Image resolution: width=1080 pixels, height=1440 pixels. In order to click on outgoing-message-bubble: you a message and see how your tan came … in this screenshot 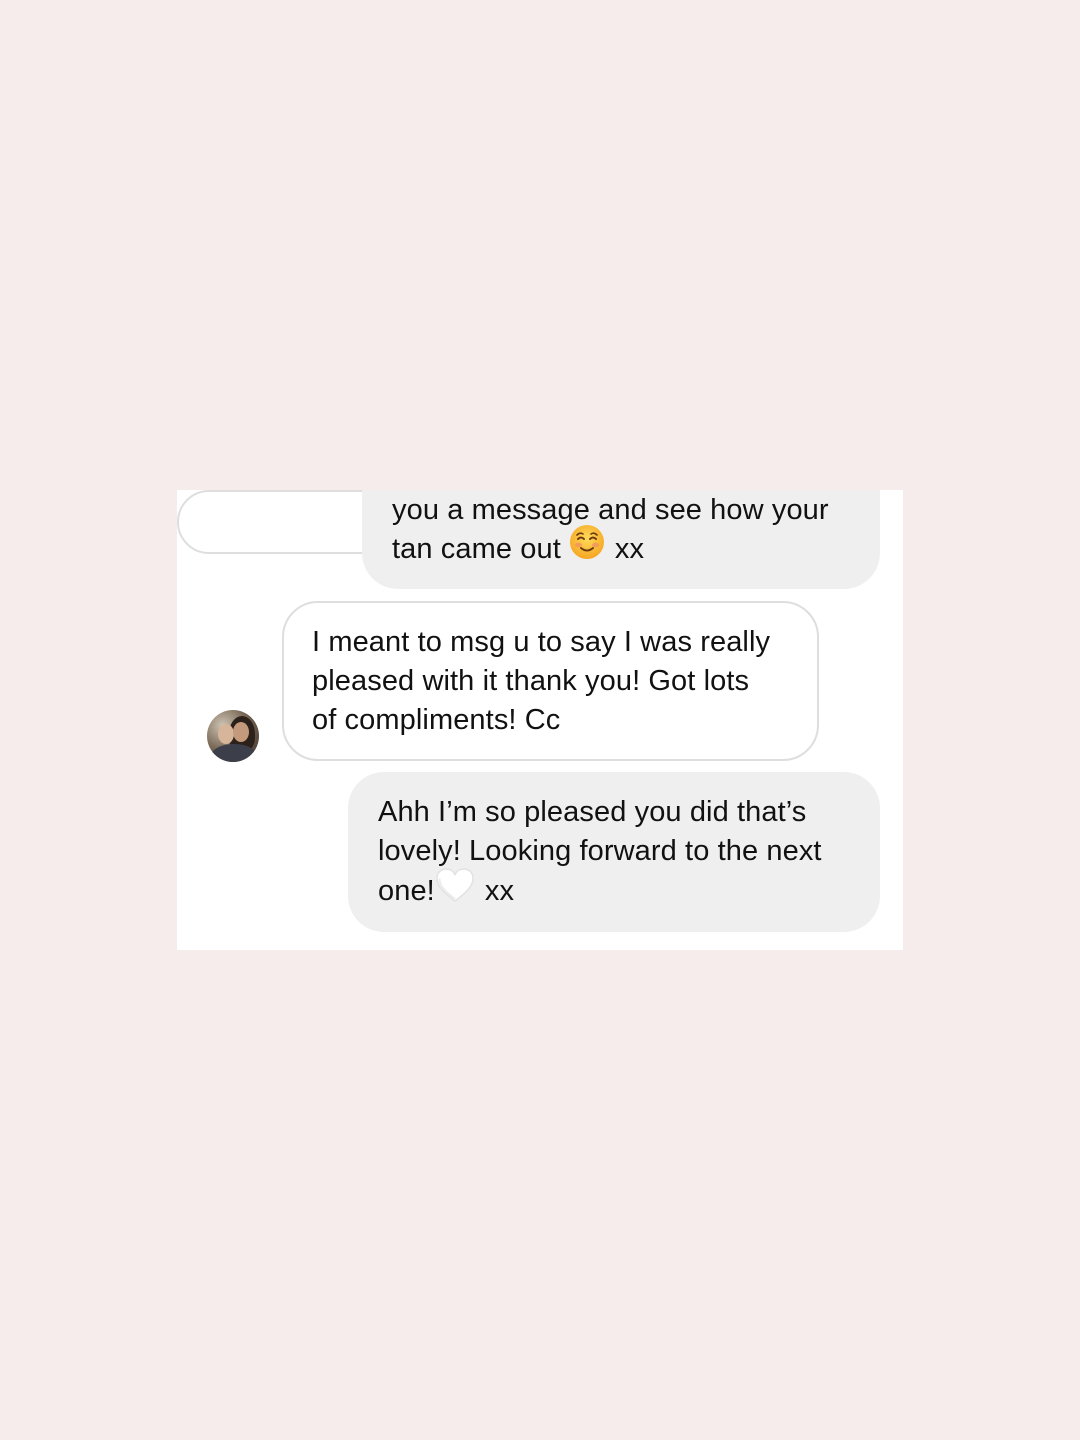, I will do `click(621, 539)`.